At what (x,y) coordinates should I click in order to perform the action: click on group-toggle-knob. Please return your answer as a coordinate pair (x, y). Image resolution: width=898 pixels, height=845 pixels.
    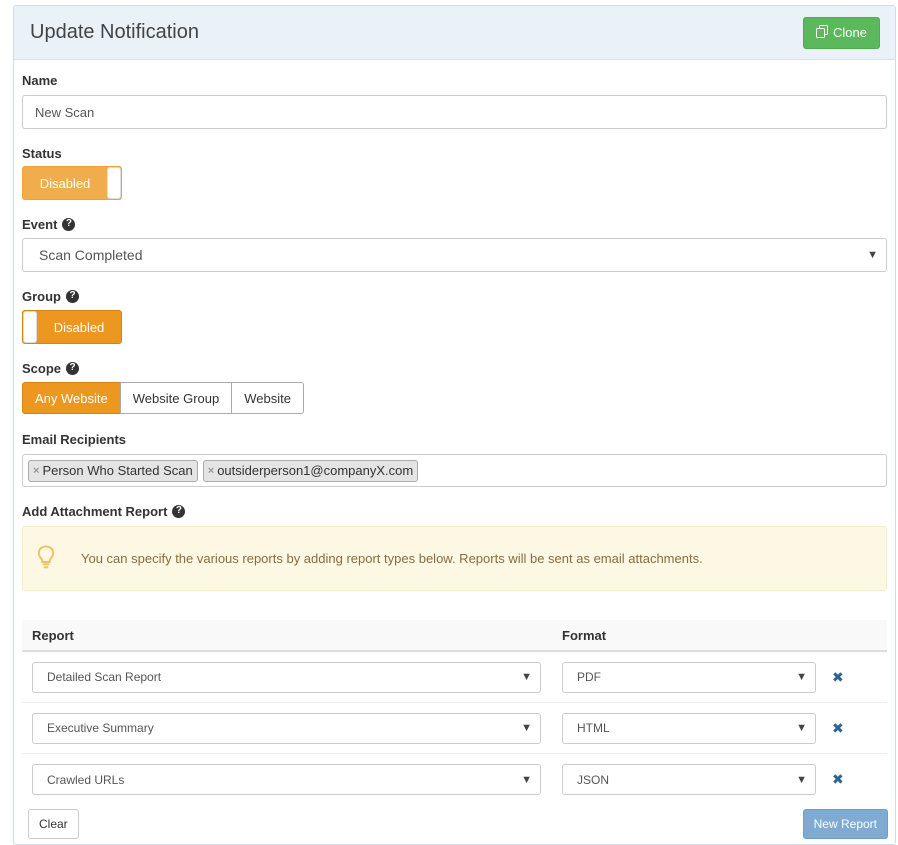
    Looking at the image, I should click on (30, 327).